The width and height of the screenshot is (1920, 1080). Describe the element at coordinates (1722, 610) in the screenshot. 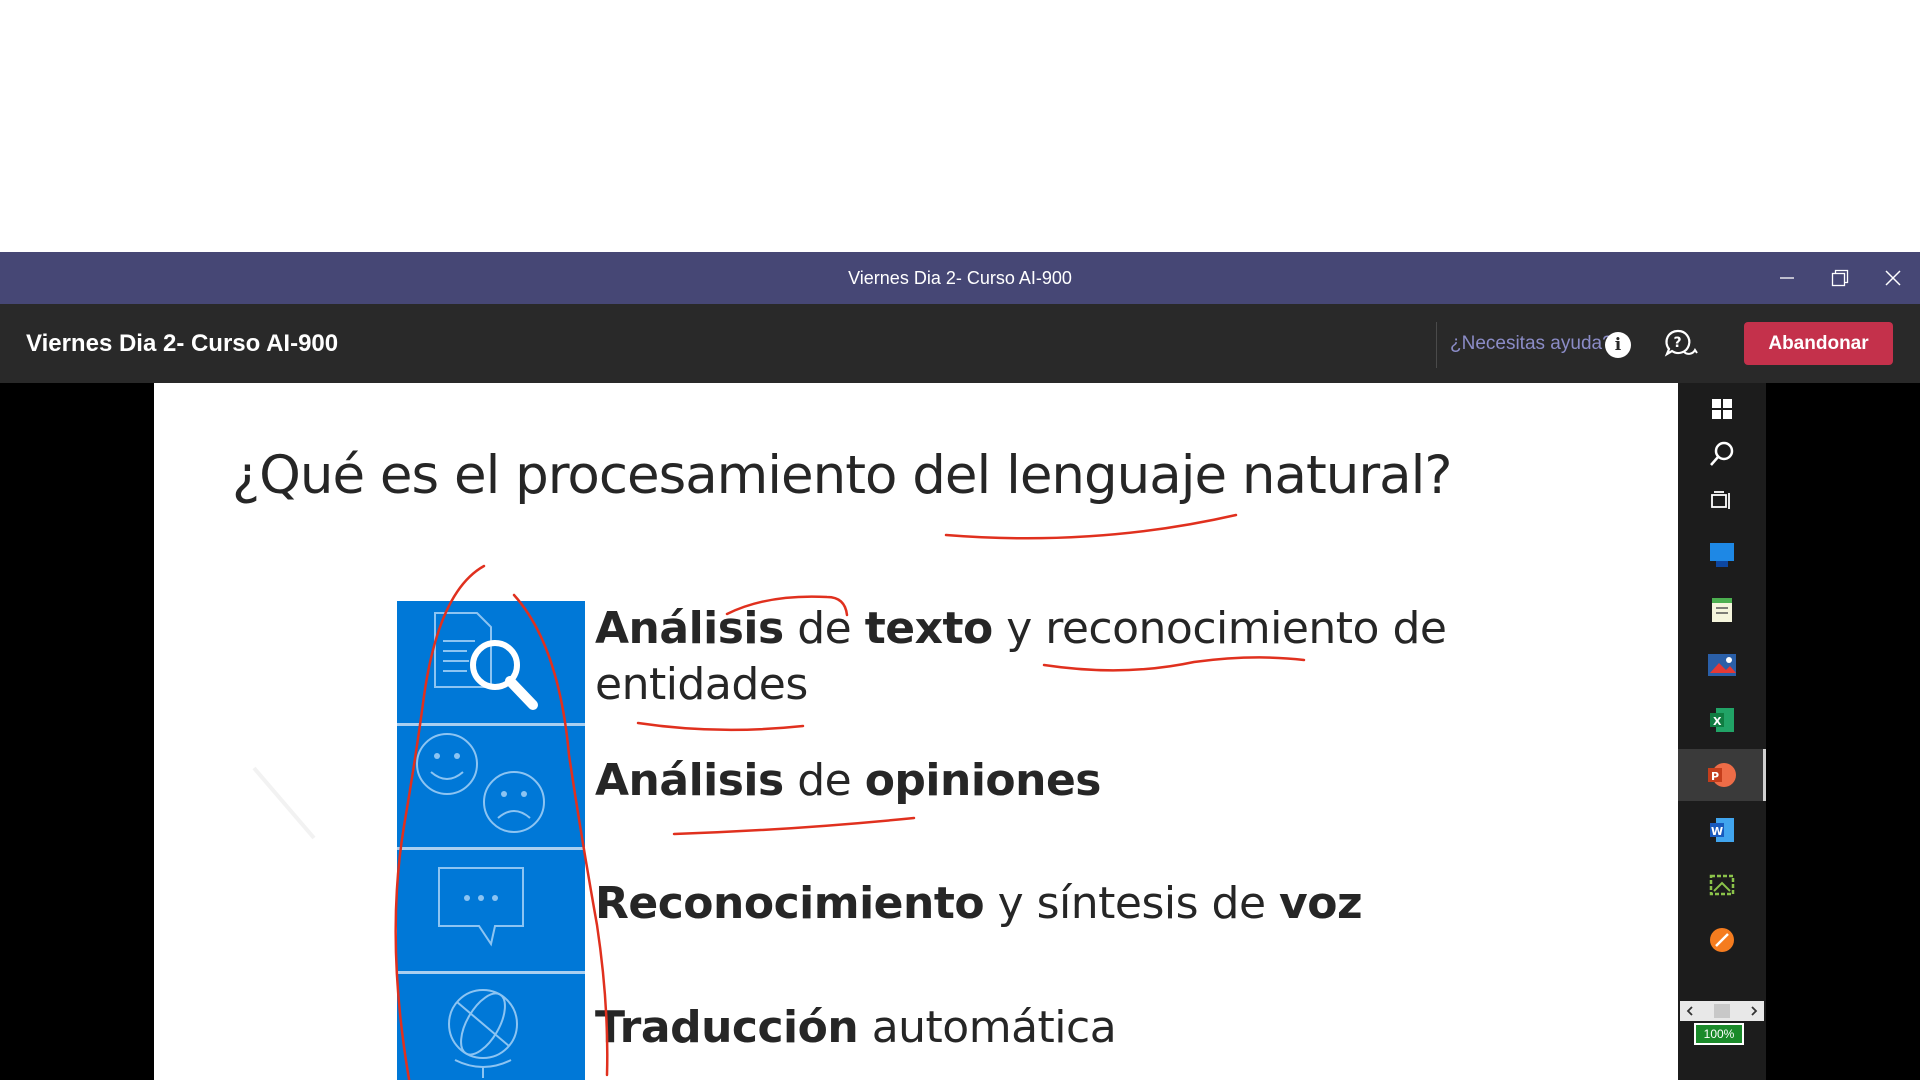

I see `notepad-icon` at that location.